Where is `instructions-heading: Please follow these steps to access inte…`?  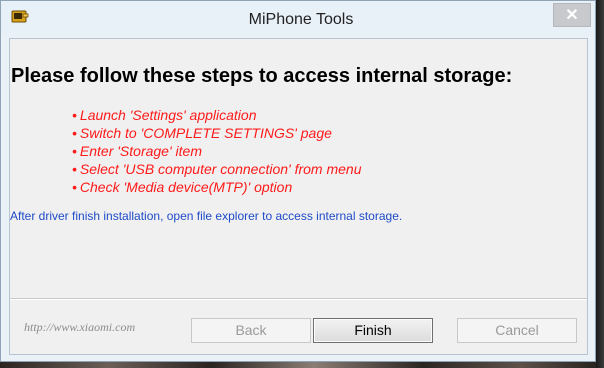 instructions-heading: Please follow these steps to access inte… is located at coordinates (262, 76).